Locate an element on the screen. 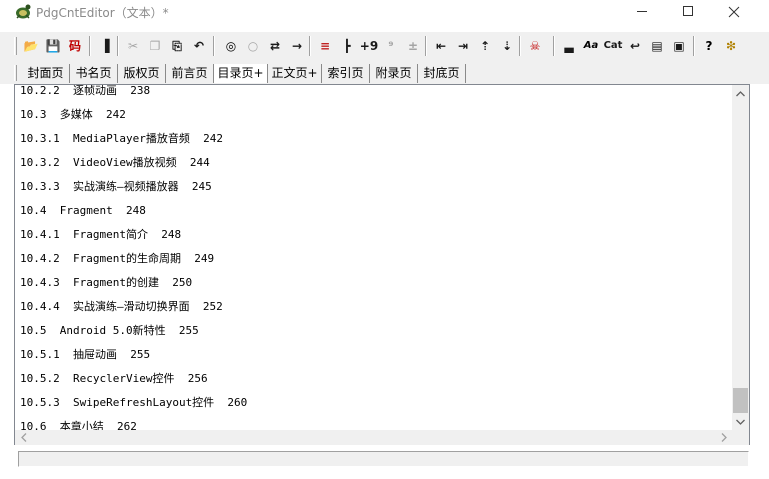 The image size is (769, 479). toolbar: 📂 💾 码 ▐ ✂ ❐ ⎘ ↶ ◎ ○ ⇄ → ≡ ┣ +9 ⁹ ± ⇤ ⇥ ⇡ ⇣ ☠ ▃ Aa Cat ↩ ▤ ▣? ❇ is located at coordinates (384, 47).